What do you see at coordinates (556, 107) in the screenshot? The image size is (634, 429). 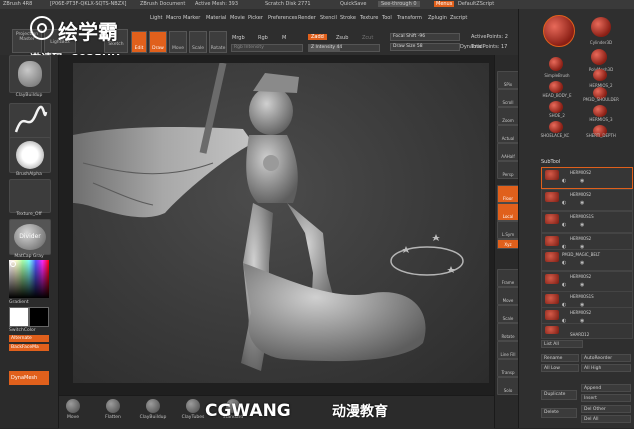 I see `tool-thumb-shoe` at bounding box center [556, 107].